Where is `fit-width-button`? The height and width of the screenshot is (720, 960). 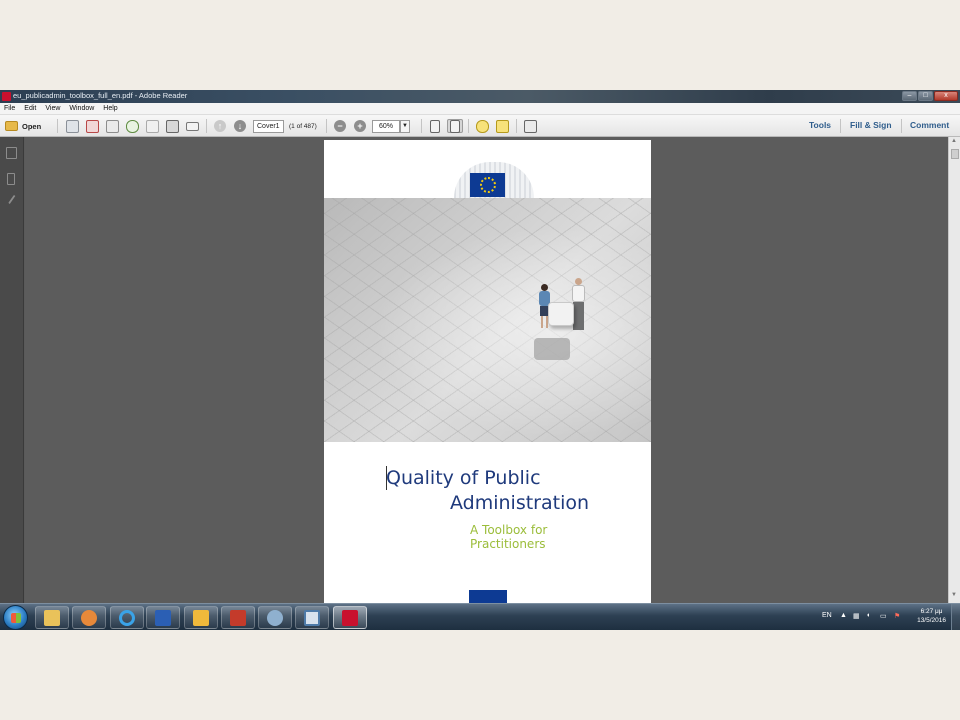 fit-width-button is located at coordinates (455, 126).